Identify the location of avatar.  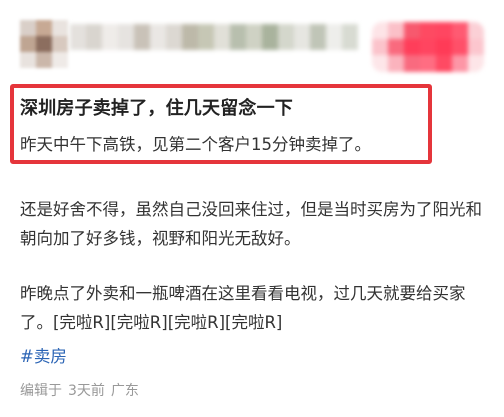
(44, 44).